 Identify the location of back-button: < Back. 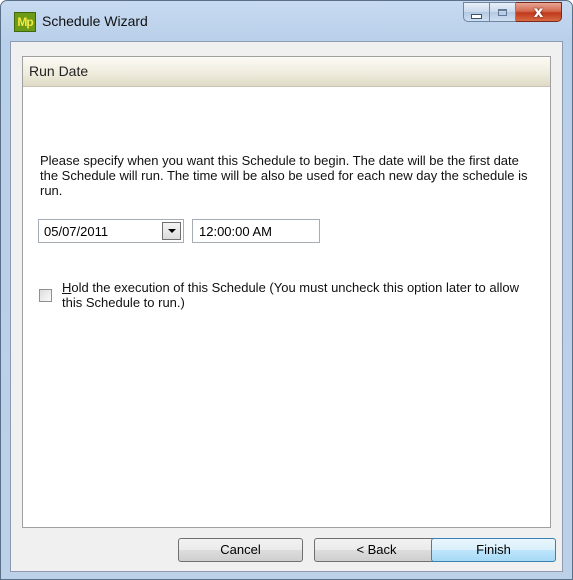
(376, 550).